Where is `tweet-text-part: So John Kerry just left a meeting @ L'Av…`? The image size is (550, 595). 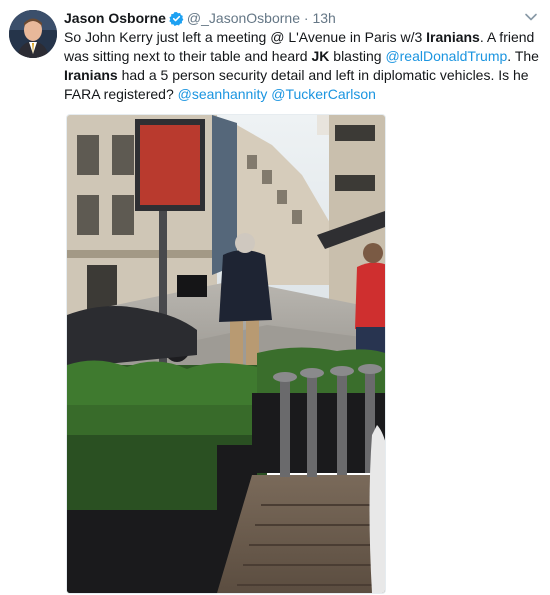
tweet-text-part: So John Kerry just left a meeting @ L'Av… is located at coordinates (245, 37).